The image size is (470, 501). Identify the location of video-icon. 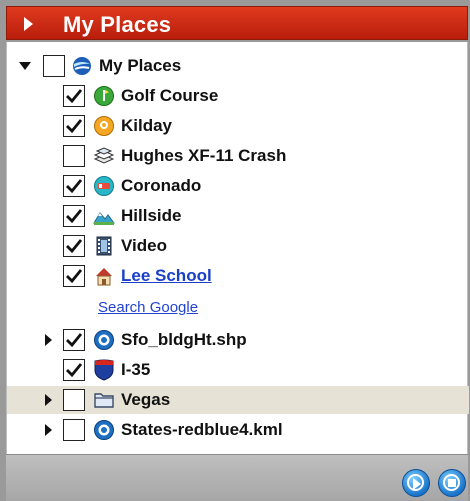
(104, 246).